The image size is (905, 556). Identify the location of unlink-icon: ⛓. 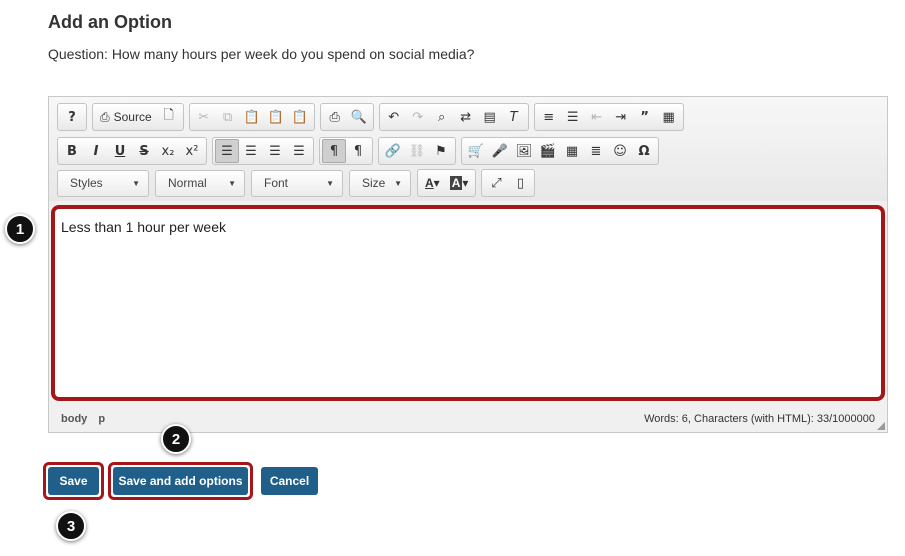
(417, 151).